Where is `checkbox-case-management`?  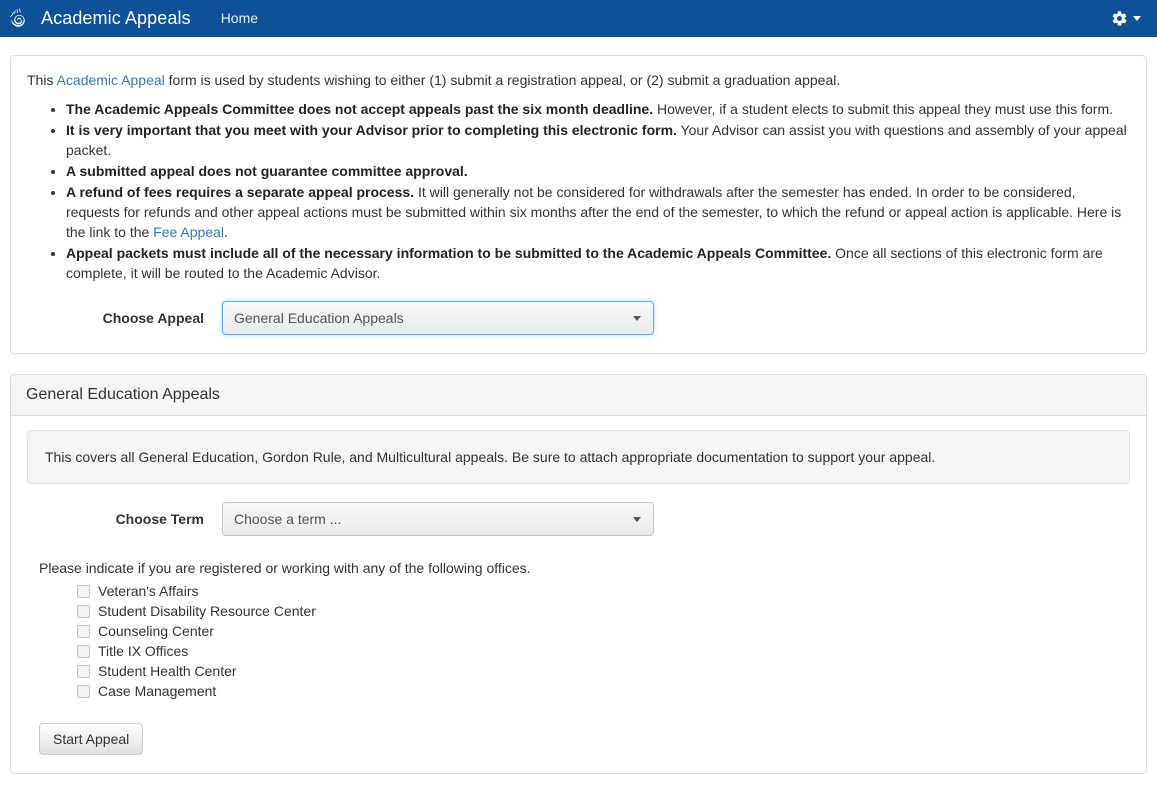 checkbox-case-management is located at coordinates (83, 691).